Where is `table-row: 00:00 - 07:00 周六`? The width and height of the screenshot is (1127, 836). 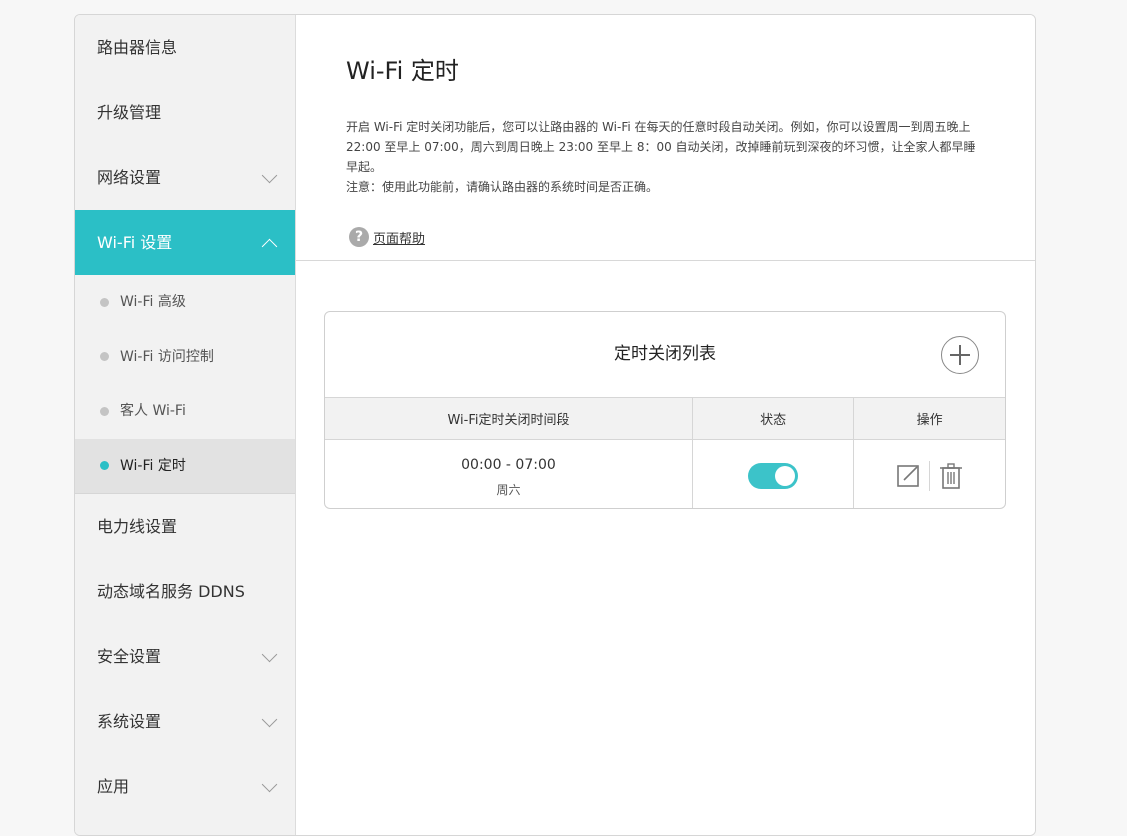 table-row: 00:00 - 07:00 周六 is located at coordinates (665, 474).